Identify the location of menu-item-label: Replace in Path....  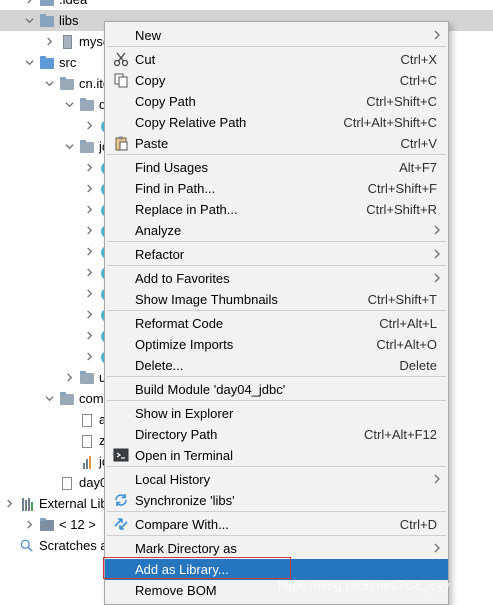
(186, 209).